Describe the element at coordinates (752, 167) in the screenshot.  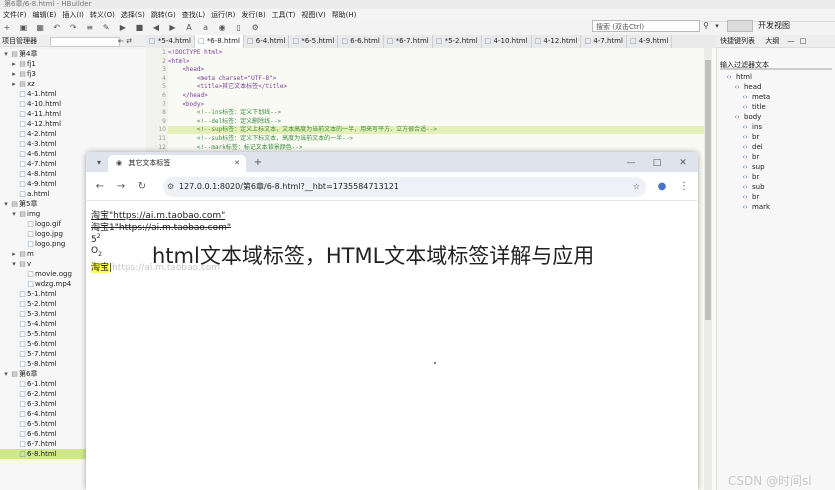
I see `outline-item: ‹› sup` at that location.